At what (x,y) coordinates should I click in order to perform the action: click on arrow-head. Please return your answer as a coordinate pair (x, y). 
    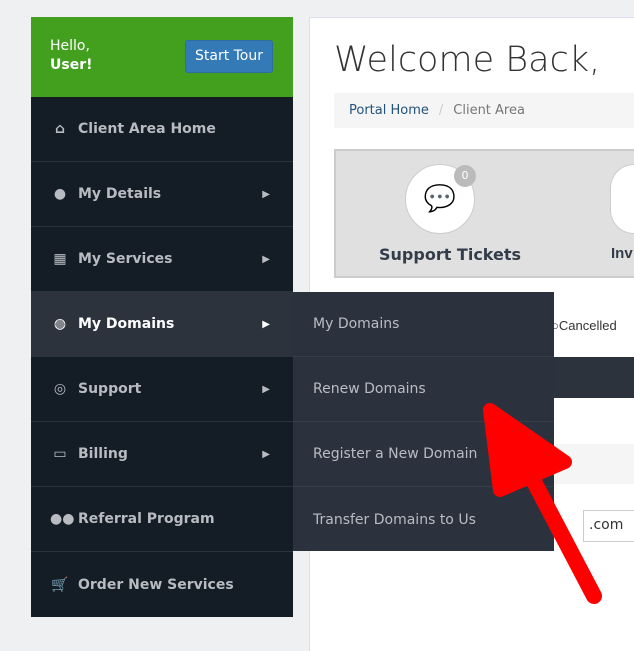
    Looking at the image, I should click on (527, 450).